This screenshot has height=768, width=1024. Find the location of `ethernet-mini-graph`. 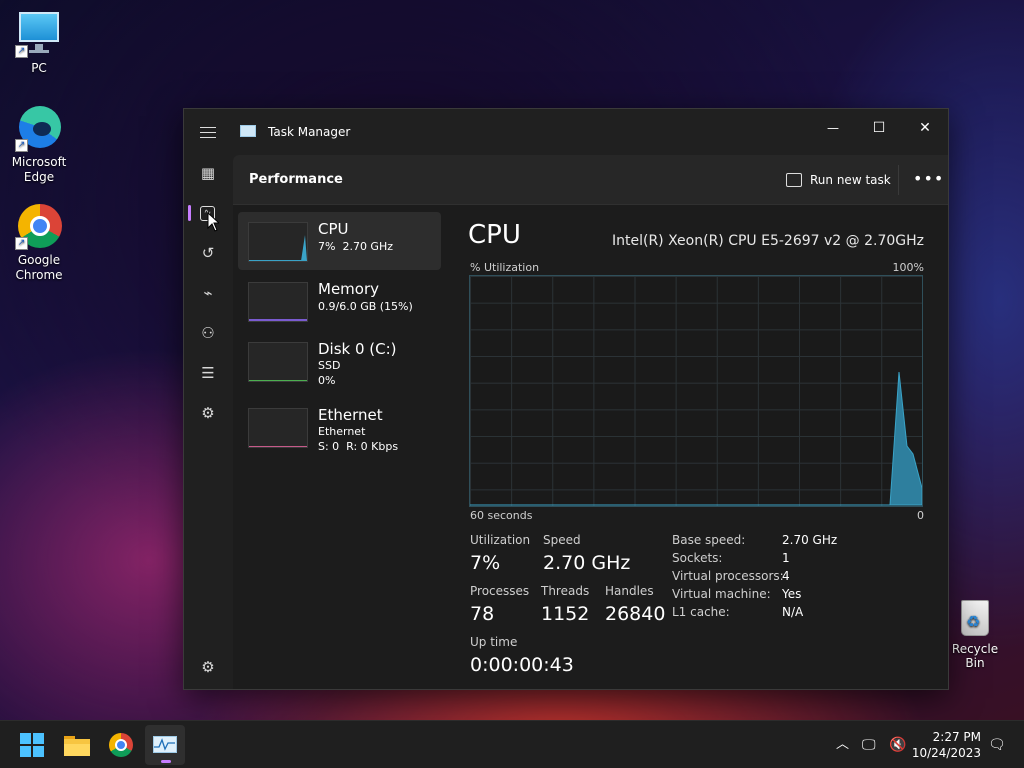

ethernet-mini-graph is located at coordinates (278, 446).